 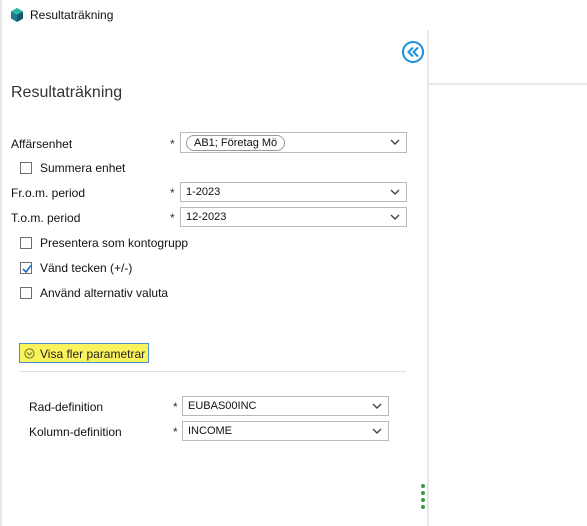 What do you see at coordinates (26, 243) in the screenshot?
I see `presentera-kontogrupp-checkbox` at bounding box center [26, 243].